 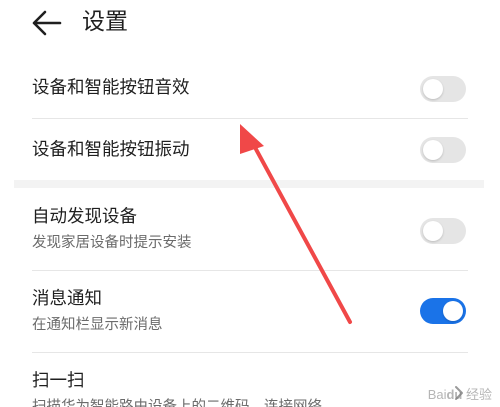 What do you see at coordinates (252, 89) in the screenshot?
I see `setting-row-sound: 设备和智能按钮音效` at bounding box center [252, 89].